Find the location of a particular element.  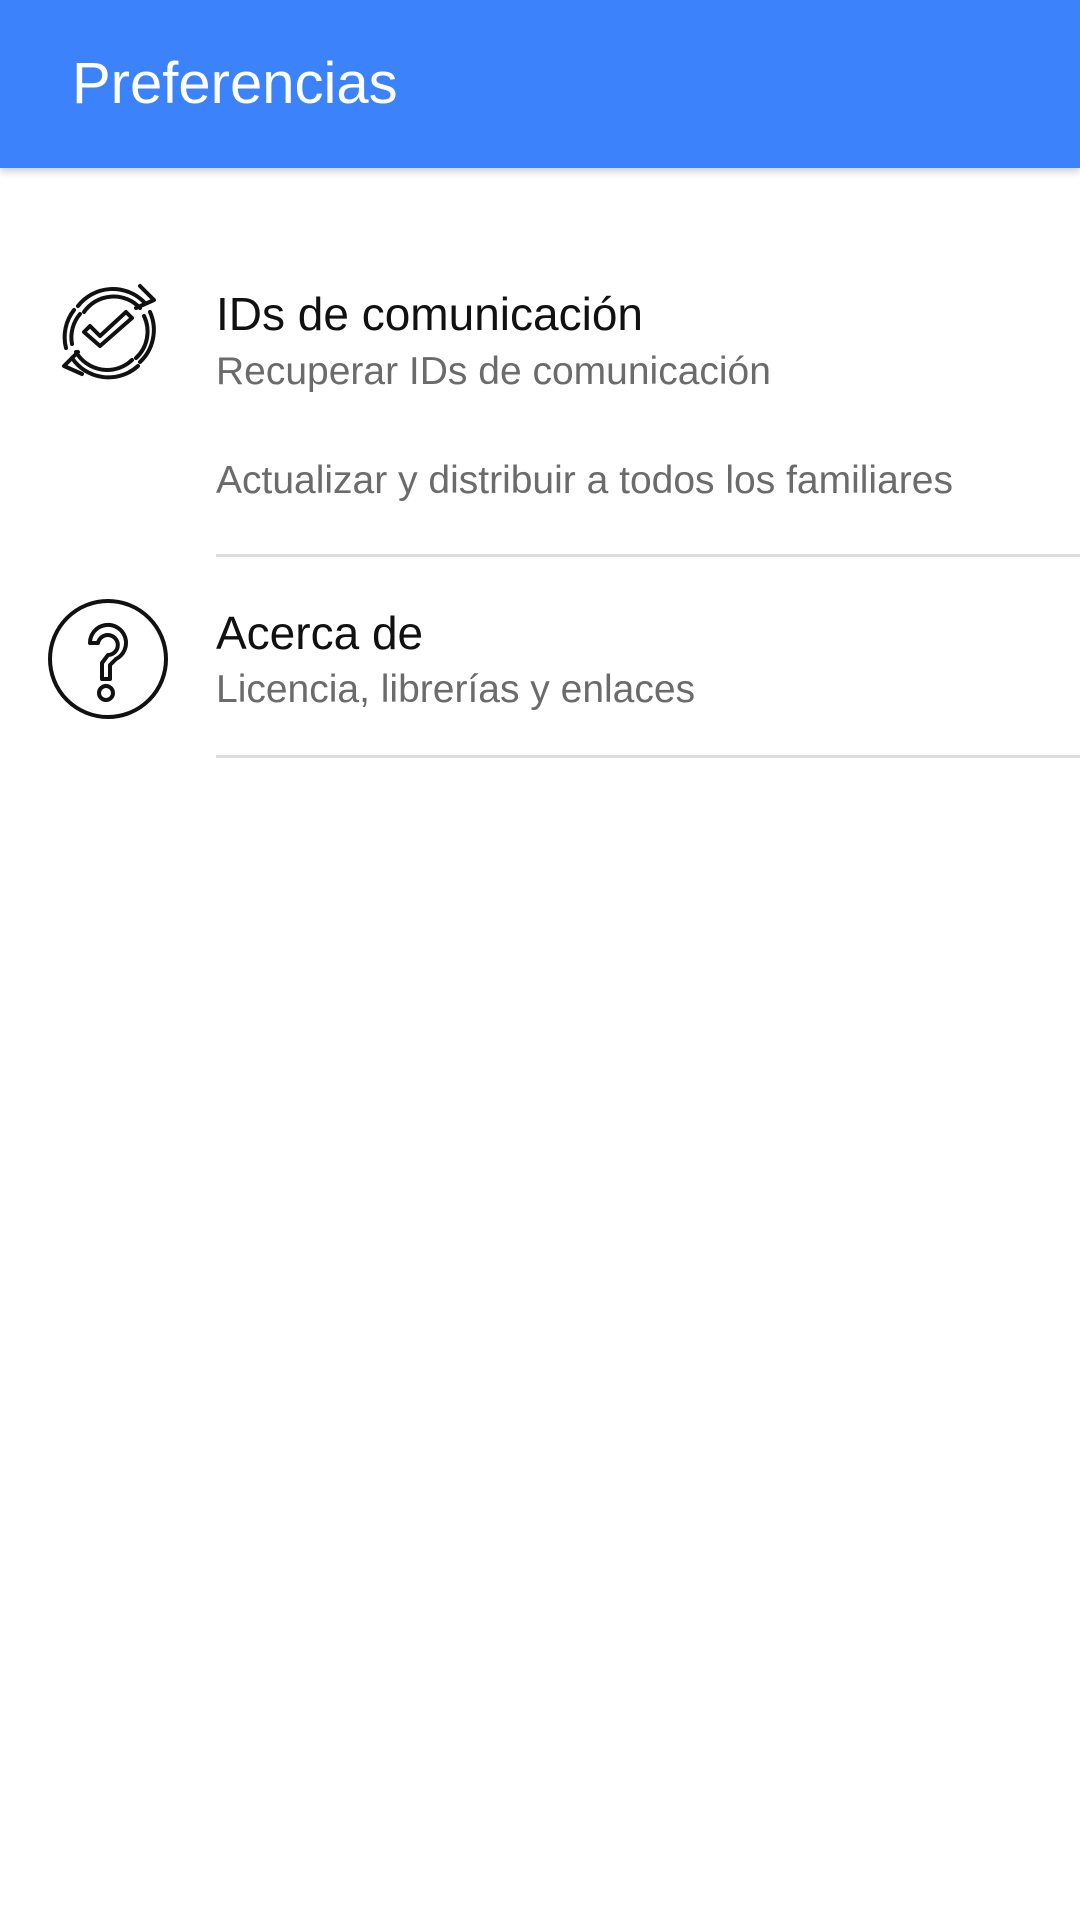

divider is located at coordinates (648, 756).